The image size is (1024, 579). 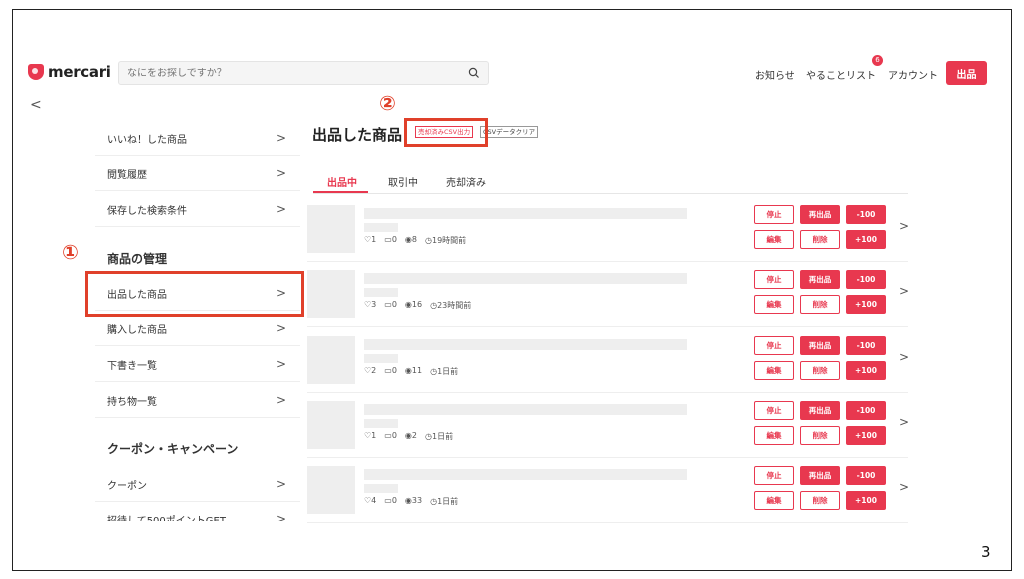 What do you see at coordinates (608, 491) in the screenshot?
I see `listing-row: ♡4 ▭0 ◉33 ◷1日前 停止 再出品 -100 編集 削除 +100 >` at bounding box center [608, 491].